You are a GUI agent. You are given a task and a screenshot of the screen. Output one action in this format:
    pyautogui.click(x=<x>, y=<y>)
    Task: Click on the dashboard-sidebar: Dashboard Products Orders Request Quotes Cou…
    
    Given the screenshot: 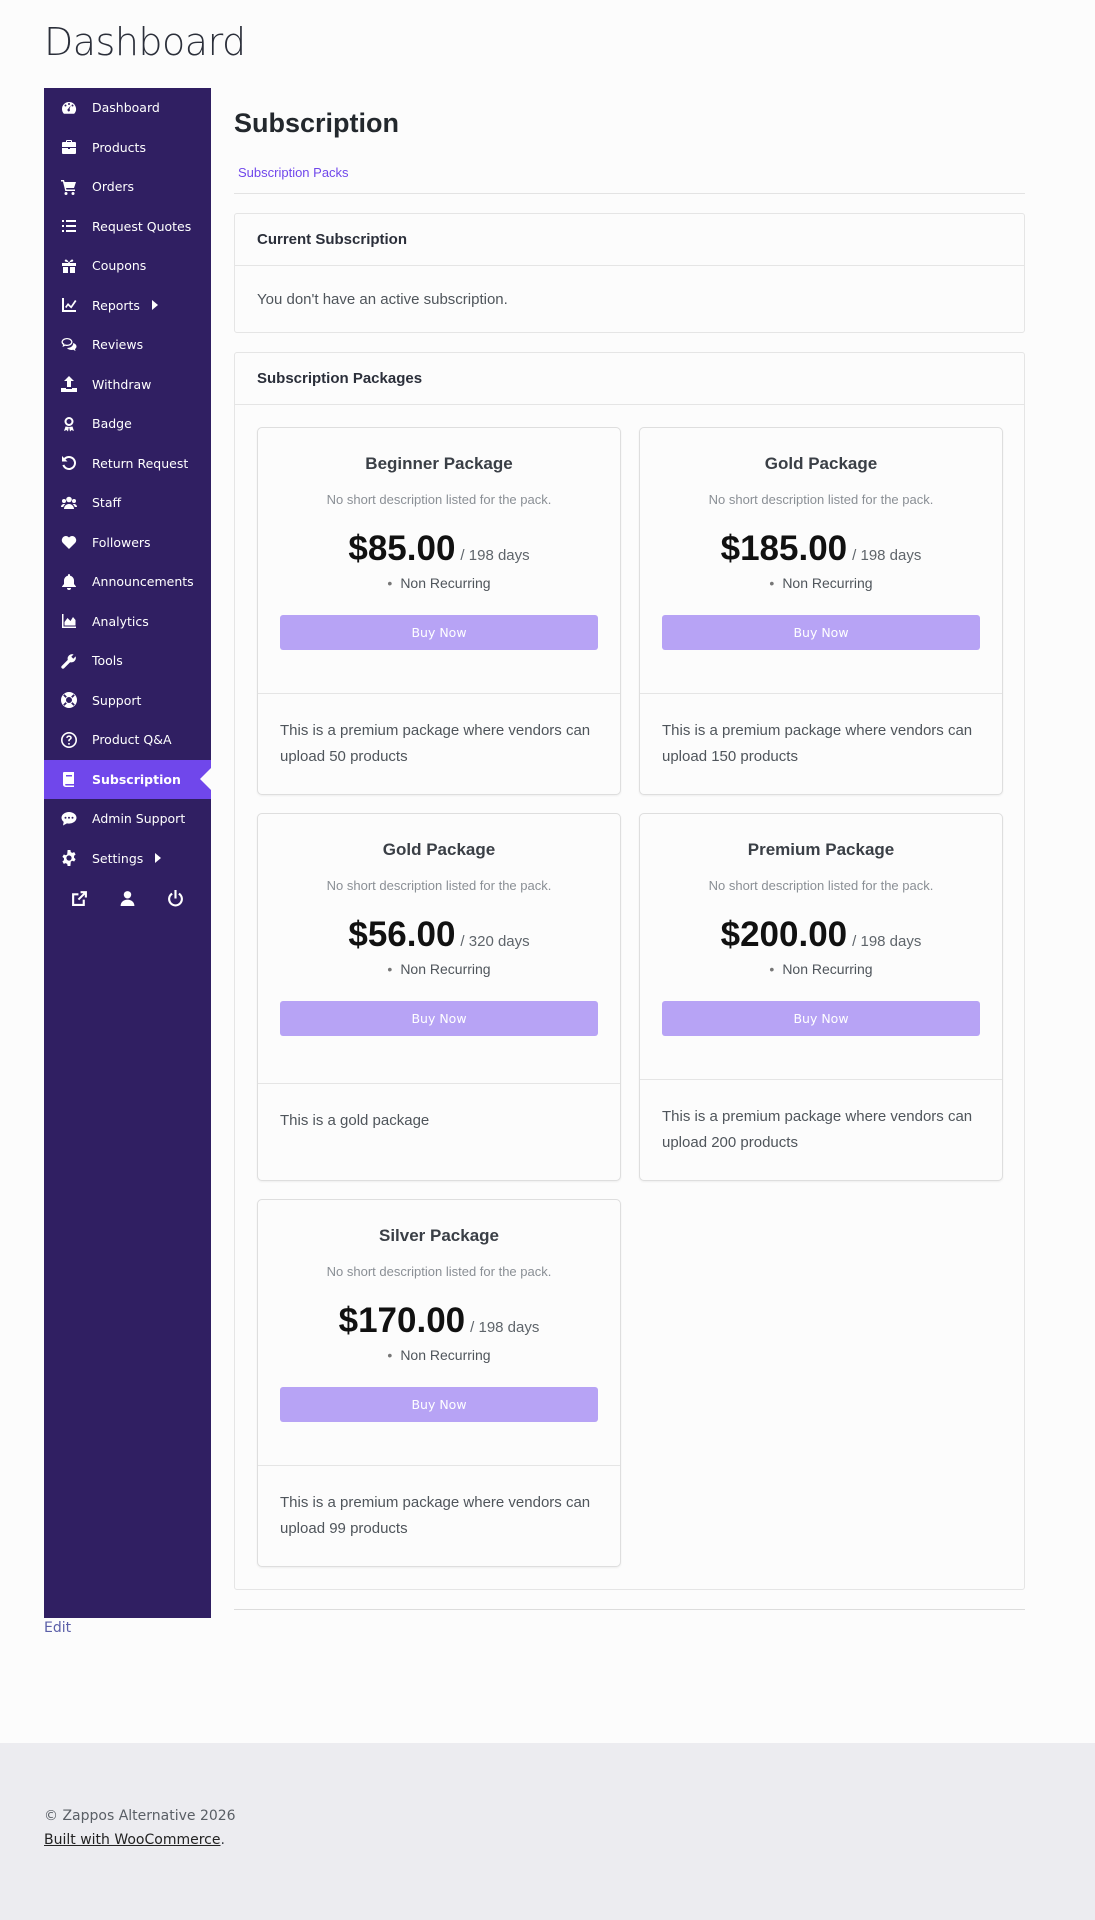 What is the action you would take?
    pyautogui.click(x=127, y=853)
    